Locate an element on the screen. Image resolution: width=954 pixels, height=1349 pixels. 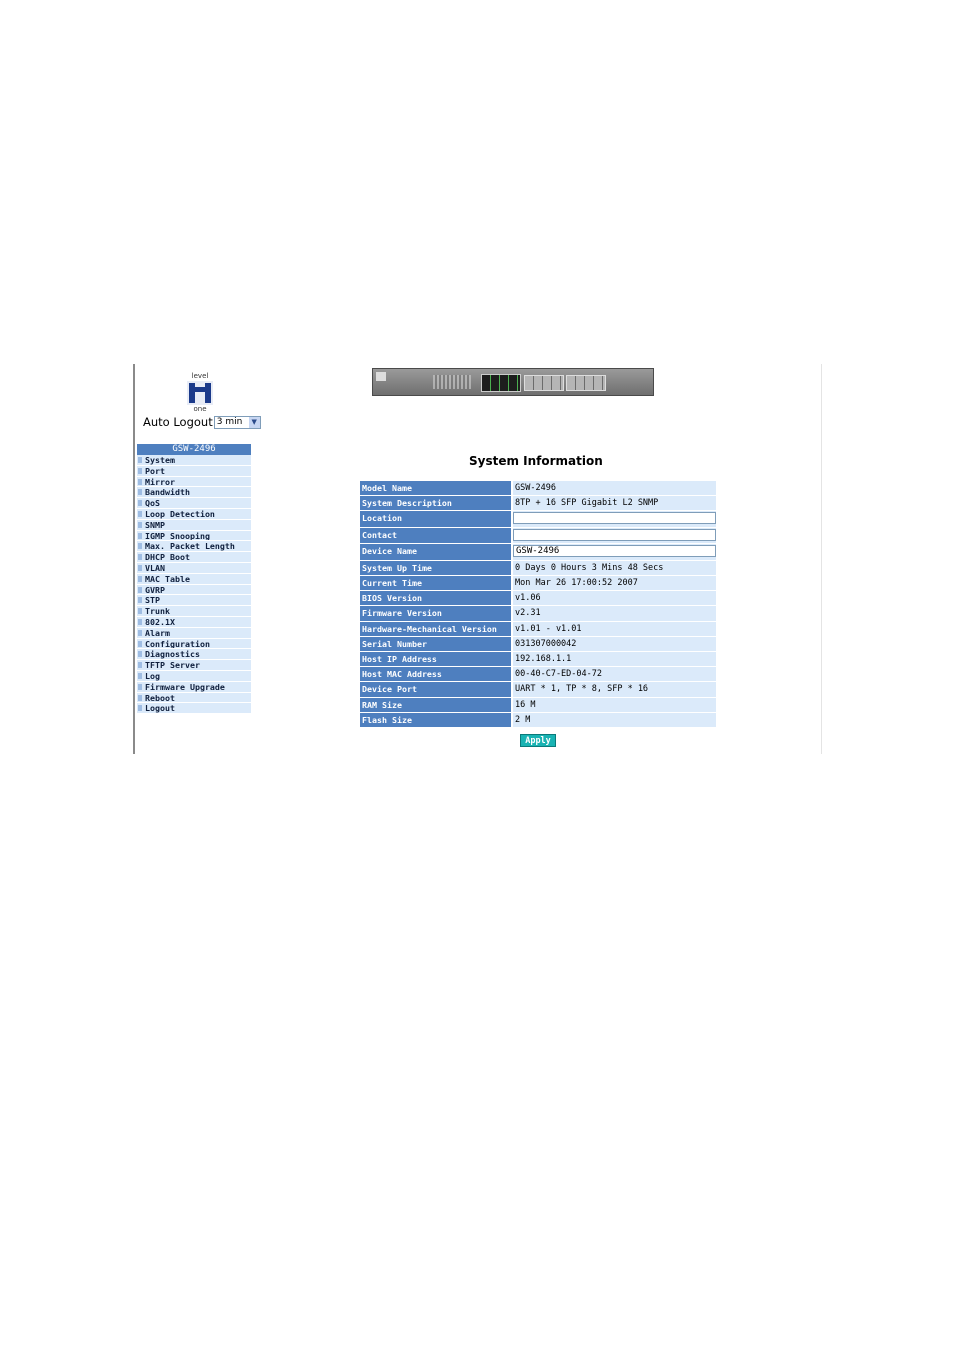
device-rj45-ports-icon is located at coordinates (501, 383).